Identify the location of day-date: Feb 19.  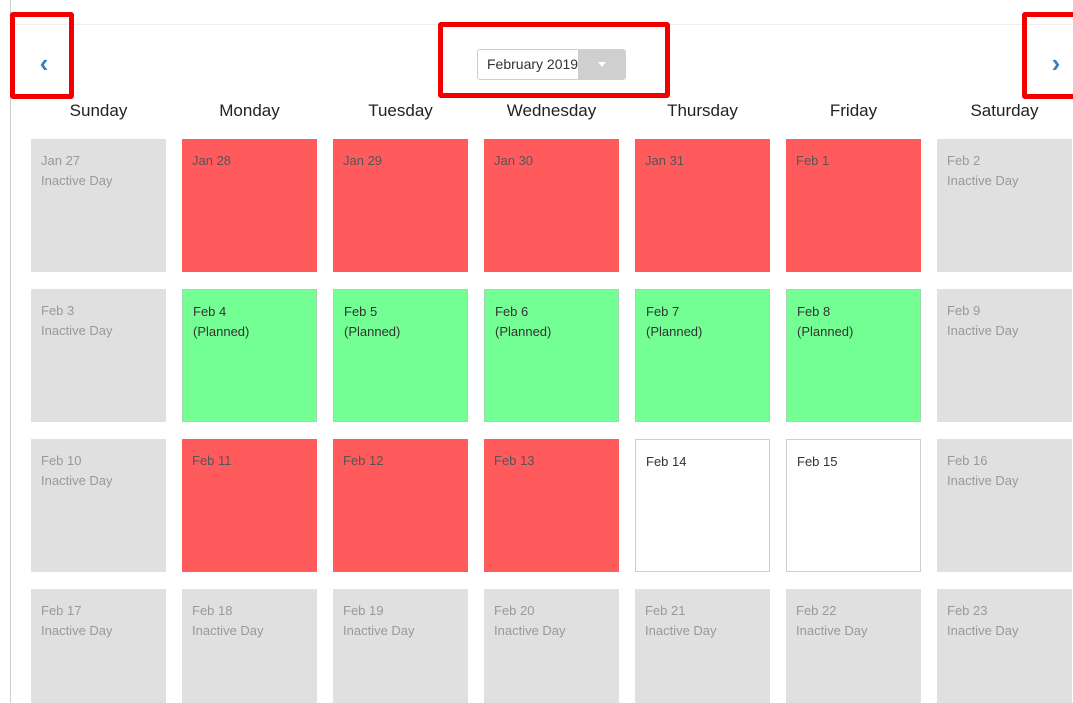
(363, 610).